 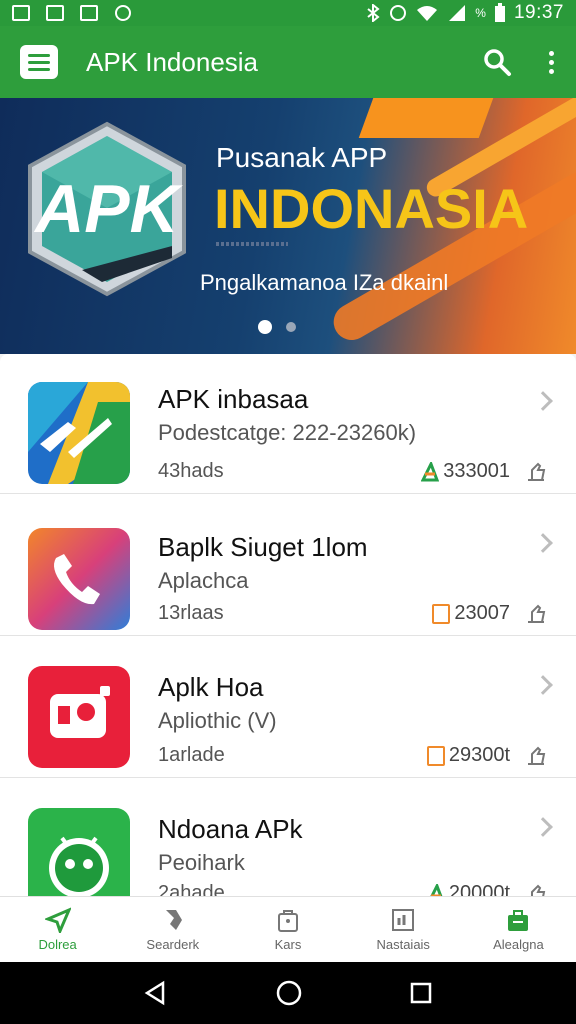 I want to click on bottom-navigation: Dolrea Searderk Kars Nastaiais Alealgna, so click(x=288, y=929).